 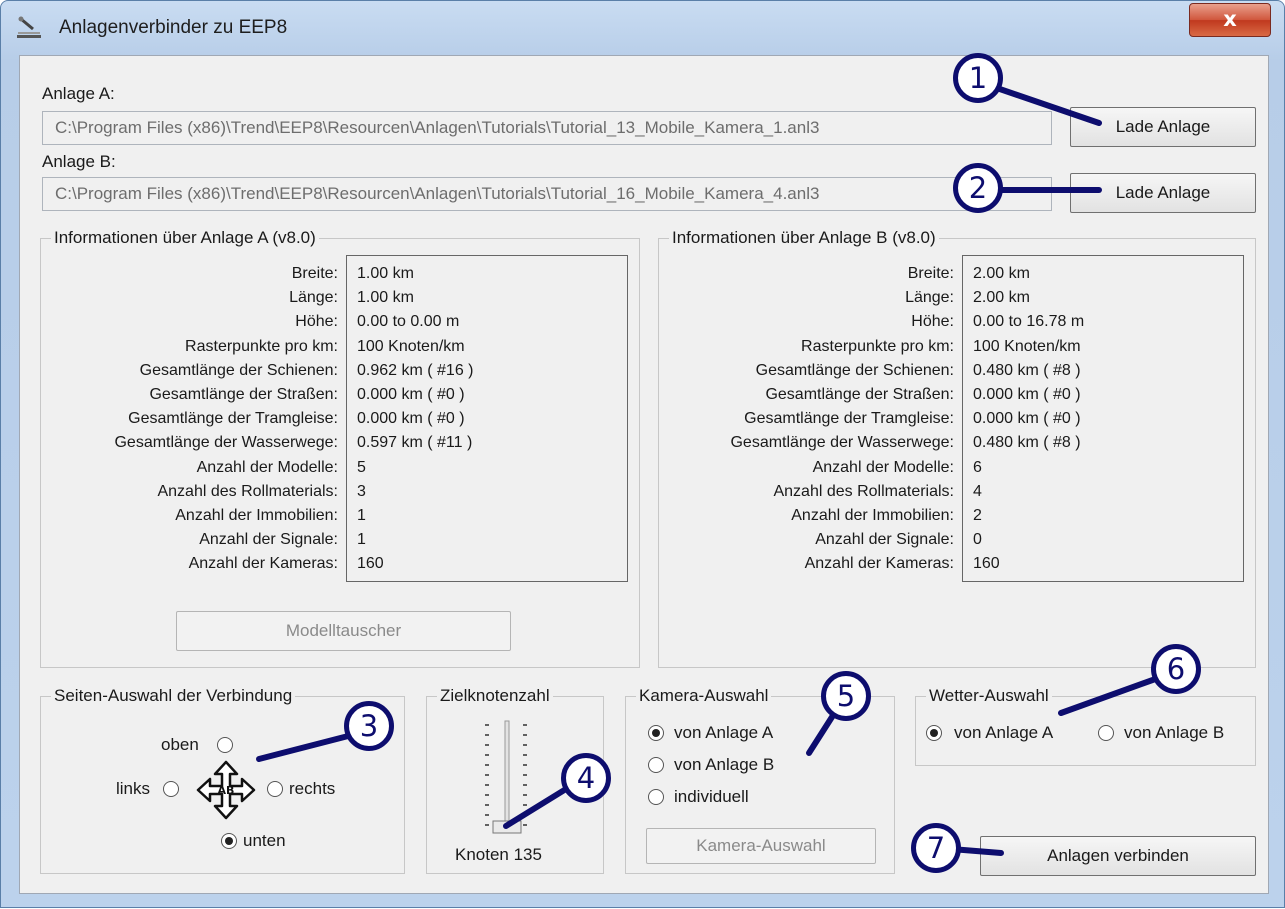 I want to click on info-a-key: Gesamtlänge der Schienen:, so click(x=238, y=370).